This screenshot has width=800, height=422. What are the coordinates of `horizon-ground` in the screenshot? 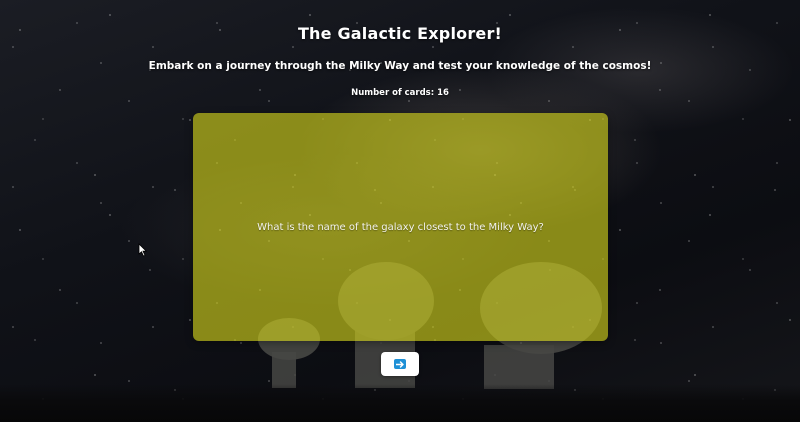 It's located at (400, 403).